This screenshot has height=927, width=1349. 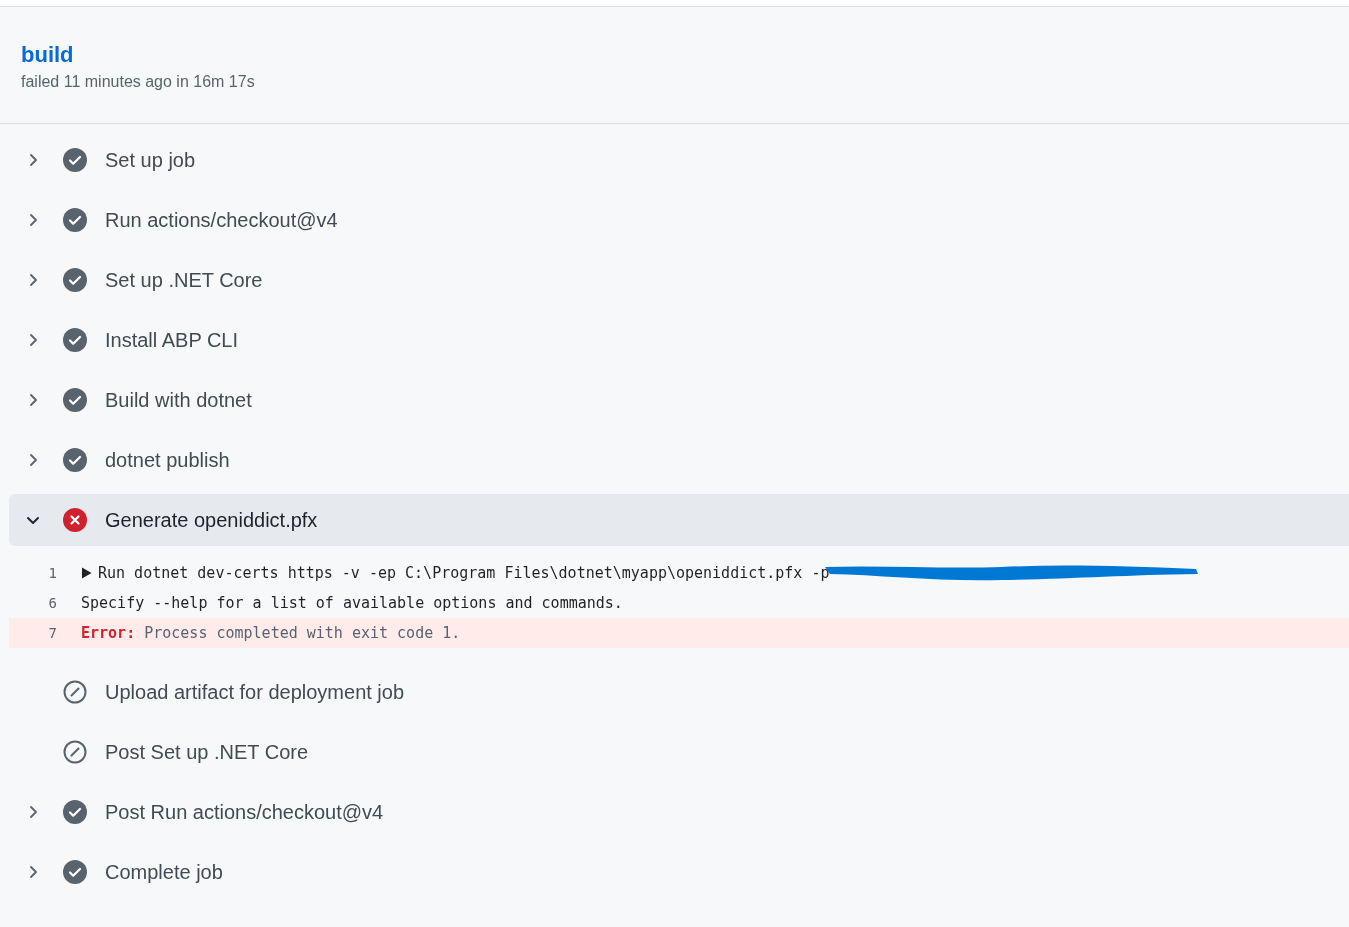 I want to click on step-name: Set up job, so click(x=150, y=160).